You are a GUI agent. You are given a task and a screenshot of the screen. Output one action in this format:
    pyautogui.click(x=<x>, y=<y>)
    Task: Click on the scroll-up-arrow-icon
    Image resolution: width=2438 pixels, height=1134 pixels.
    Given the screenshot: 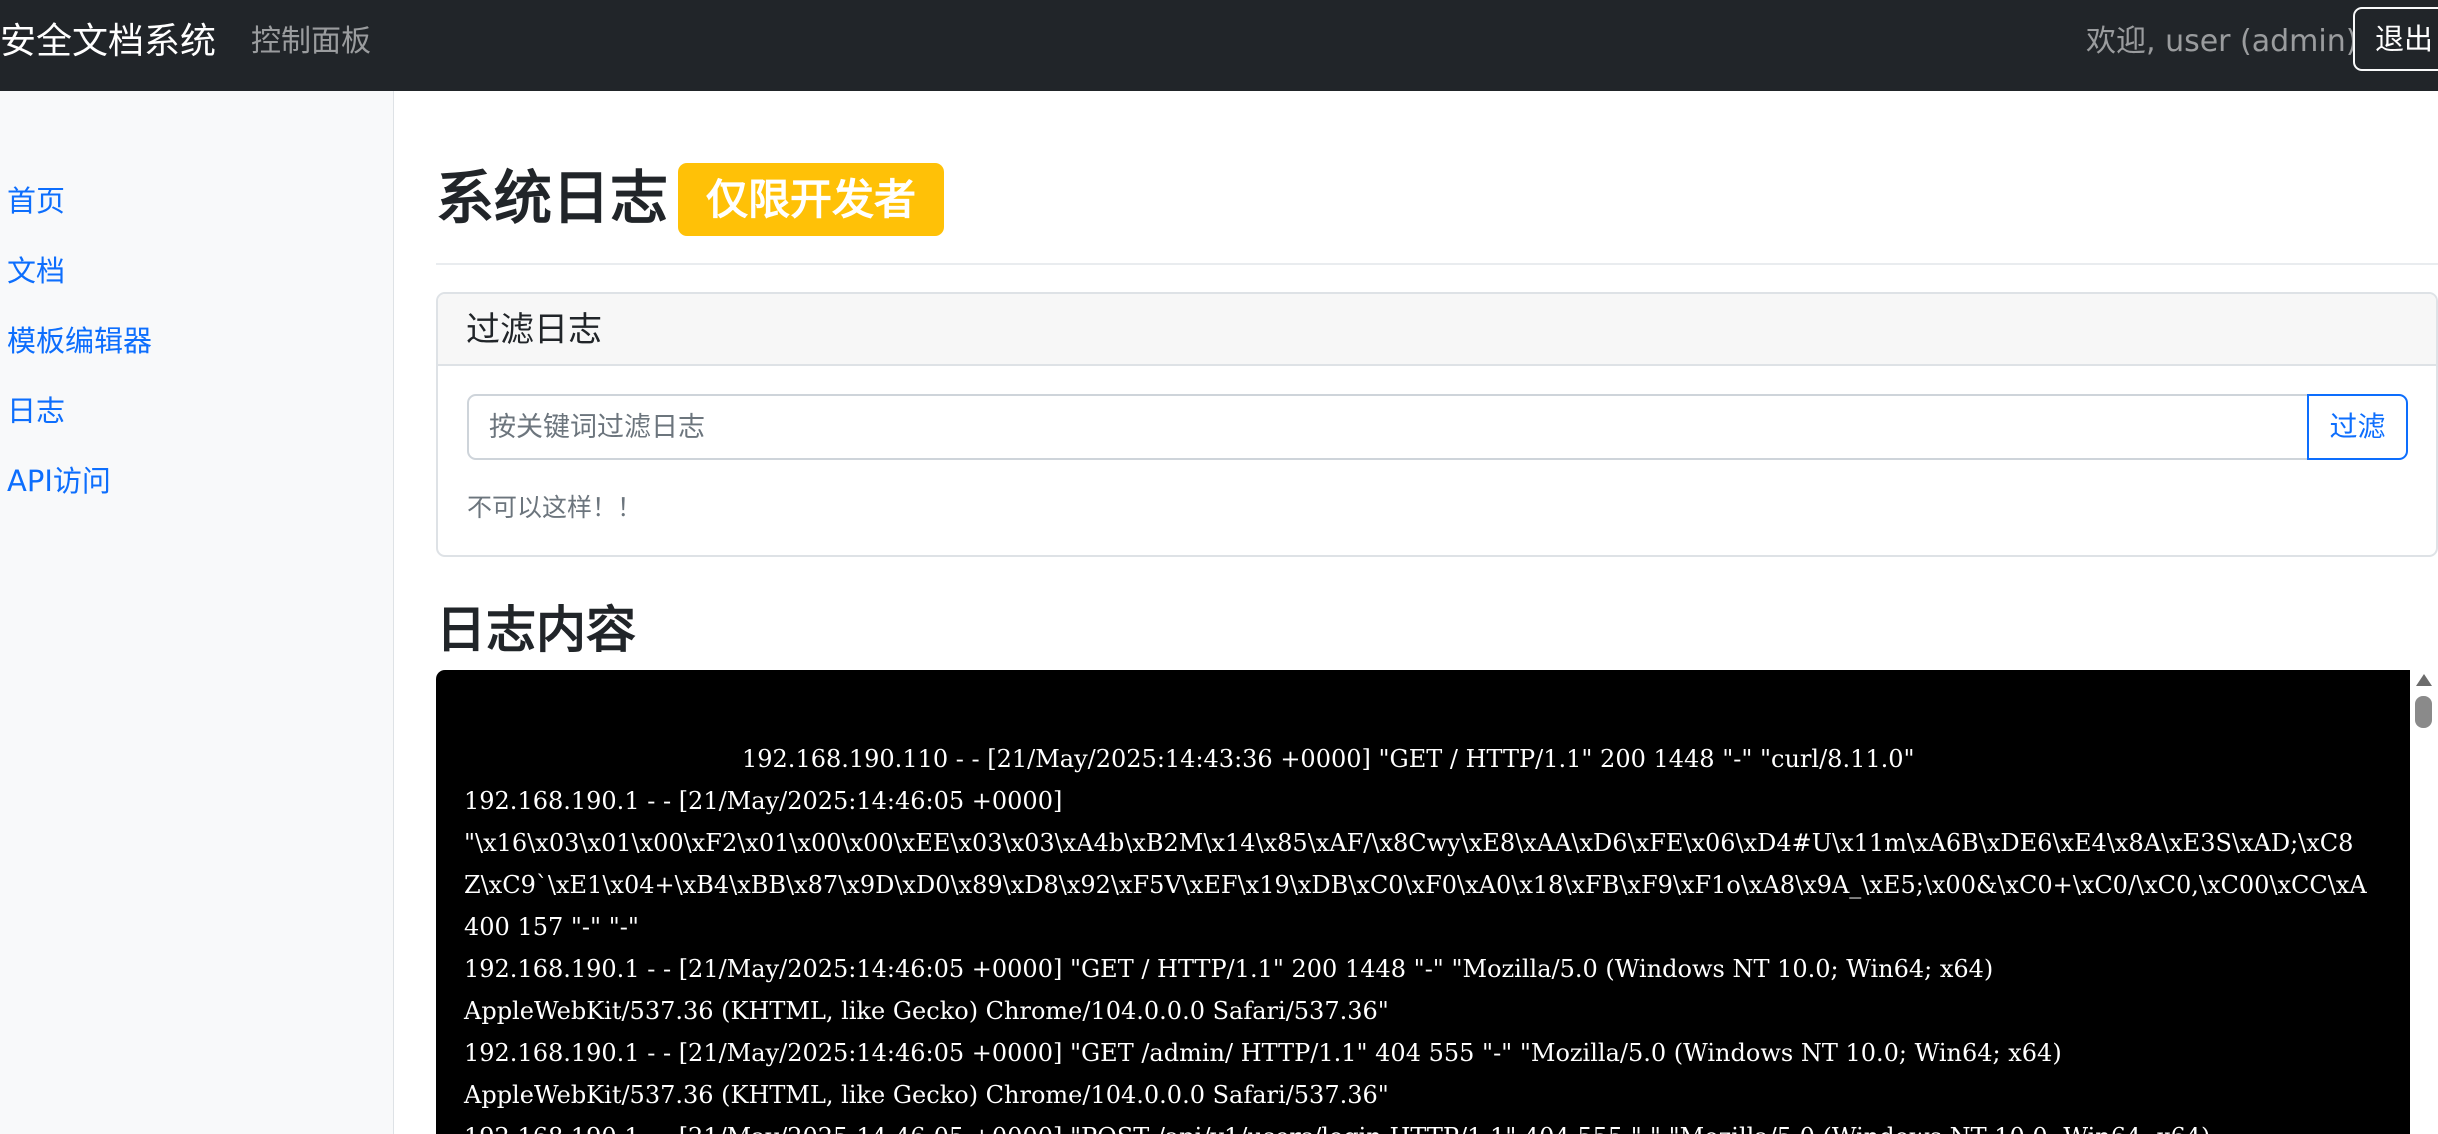 What is the action you would take?
    pyautogui.click(x=2424, y=680)
    